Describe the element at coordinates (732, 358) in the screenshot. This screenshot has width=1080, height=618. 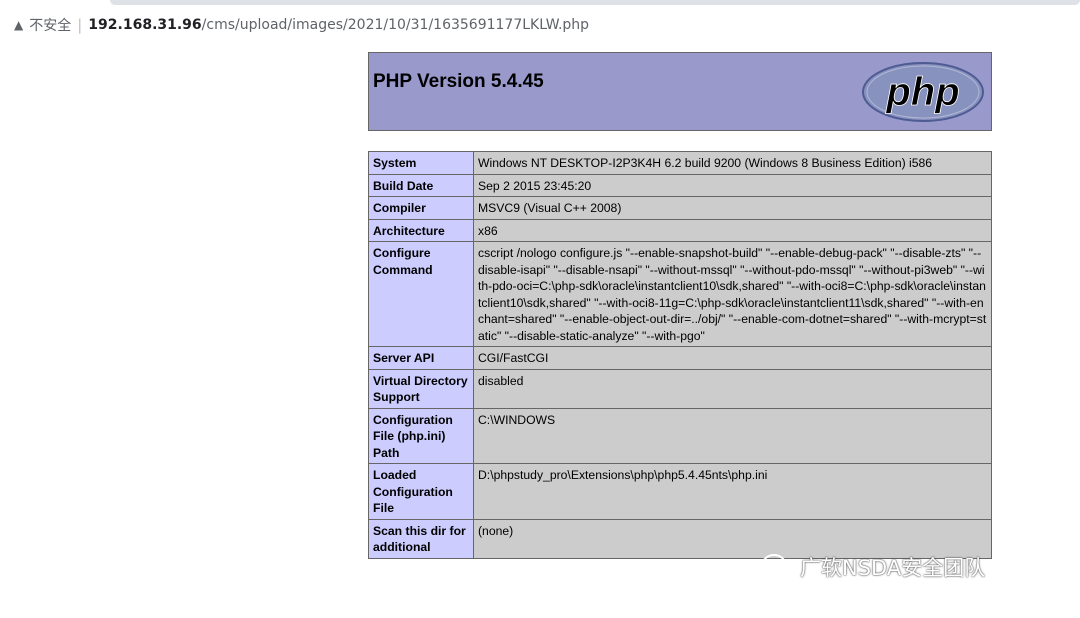
I see `row-value: CGI/FastCGI` at that location.